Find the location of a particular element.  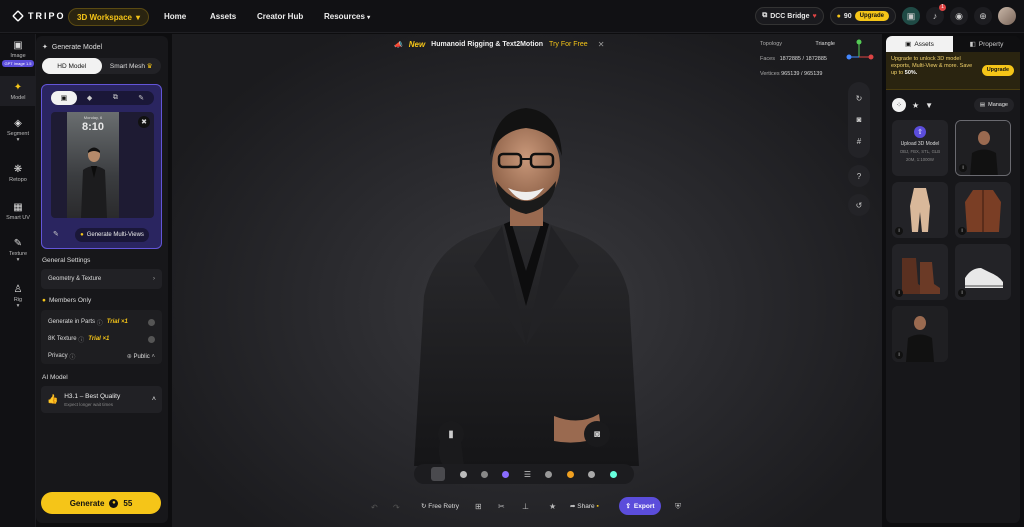

close-icon: ✕ is located at coordinates (601, 44).